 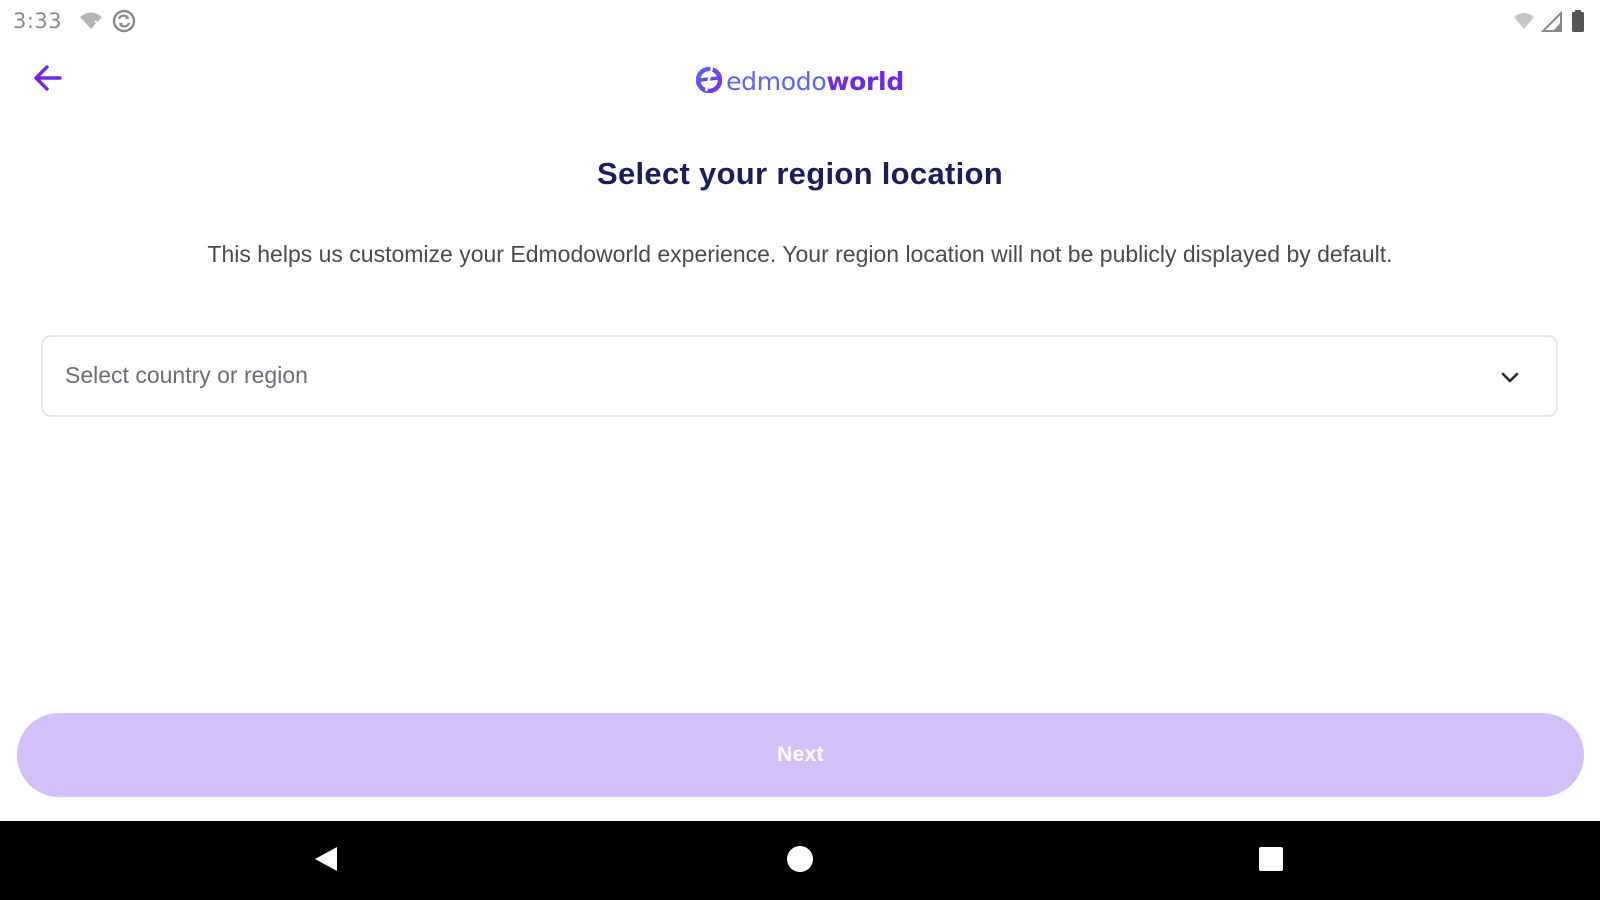 I want to click on arrow-left-icon, so click(x=48, y=80).